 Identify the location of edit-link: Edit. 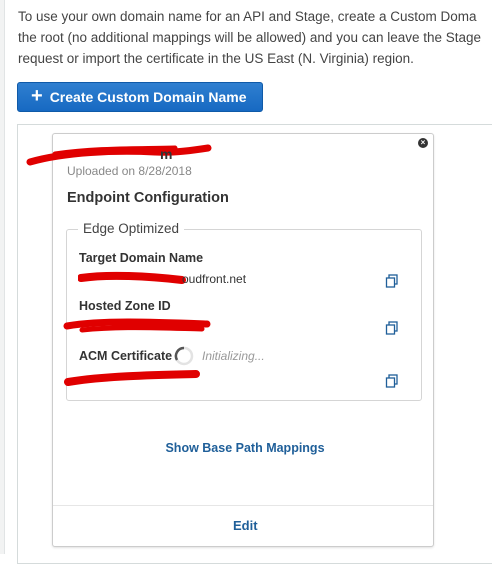
(245, 525).